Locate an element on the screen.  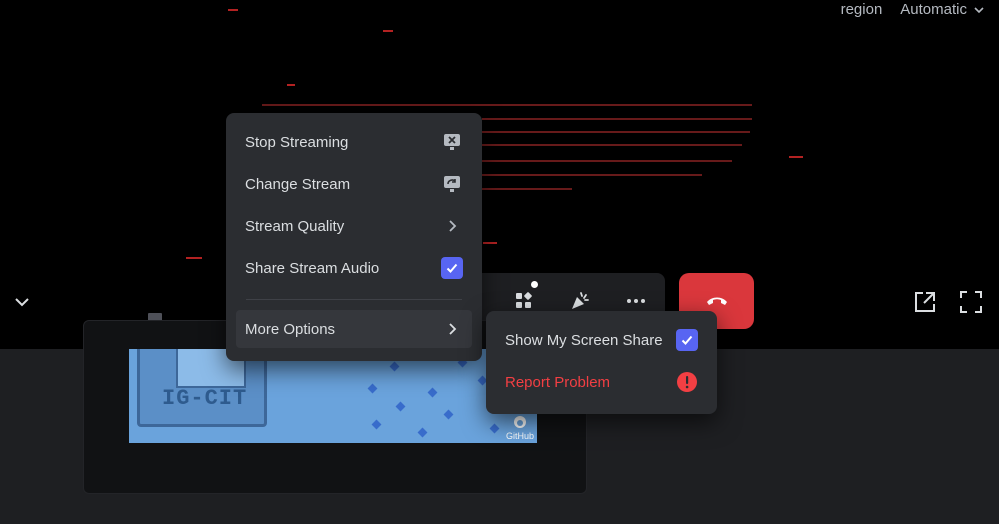
show-my-screen-share-item: Show My Screen Share is located at coordinates (601, 340).